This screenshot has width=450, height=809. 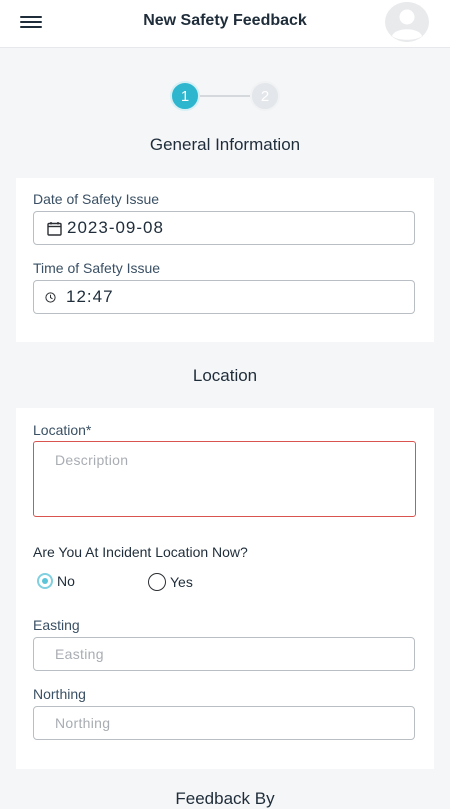 What do you see at coordinates (225, 798) in the screenshot?
I see `feedback-by-title: Feedback By` at bounding box center [225, 798].